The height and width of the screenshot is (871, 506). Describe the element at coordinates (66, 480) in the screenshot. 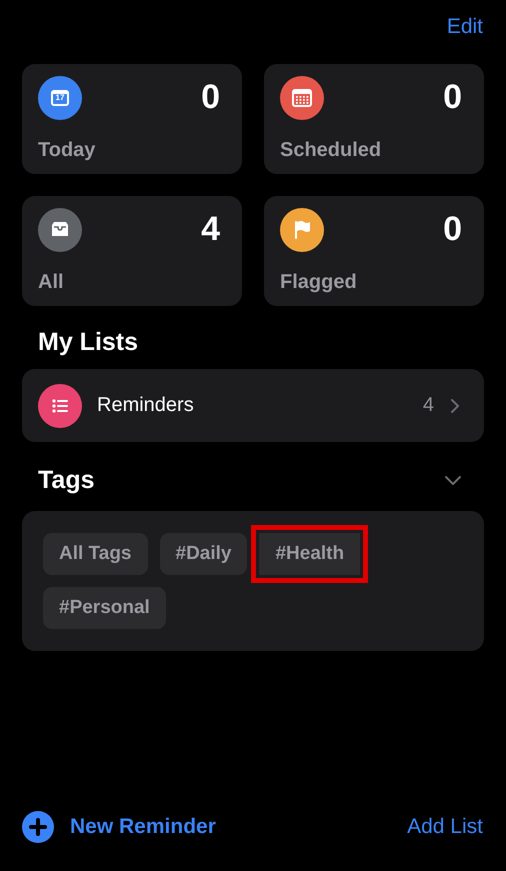

I see `section-heading: Tags` at that location.